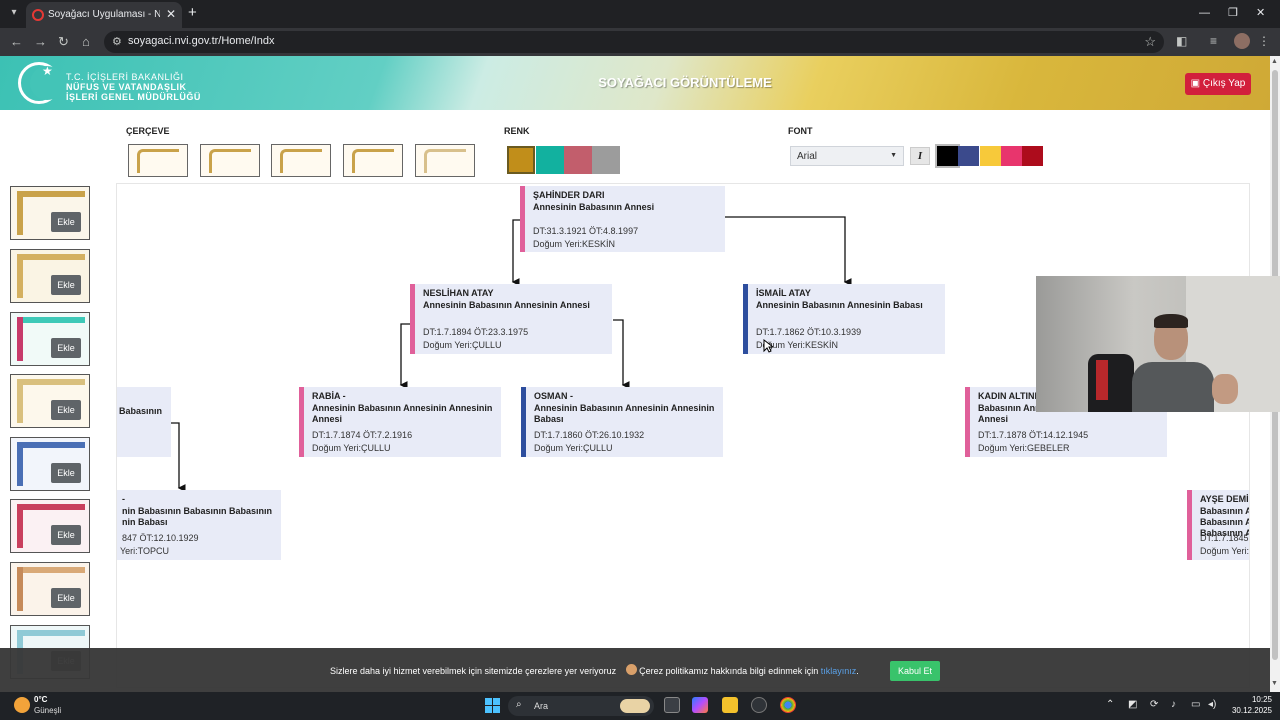  Describe the element at coordinates (631, 669) in the screenshot. I see `cookie-emoji-icon` at that location.